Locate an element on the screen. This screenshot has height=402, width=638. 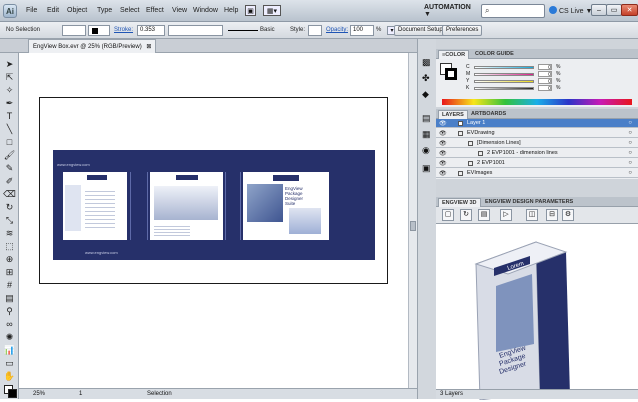
eraser-tool-icon: ⌫ is located at coordinates (9, 194).